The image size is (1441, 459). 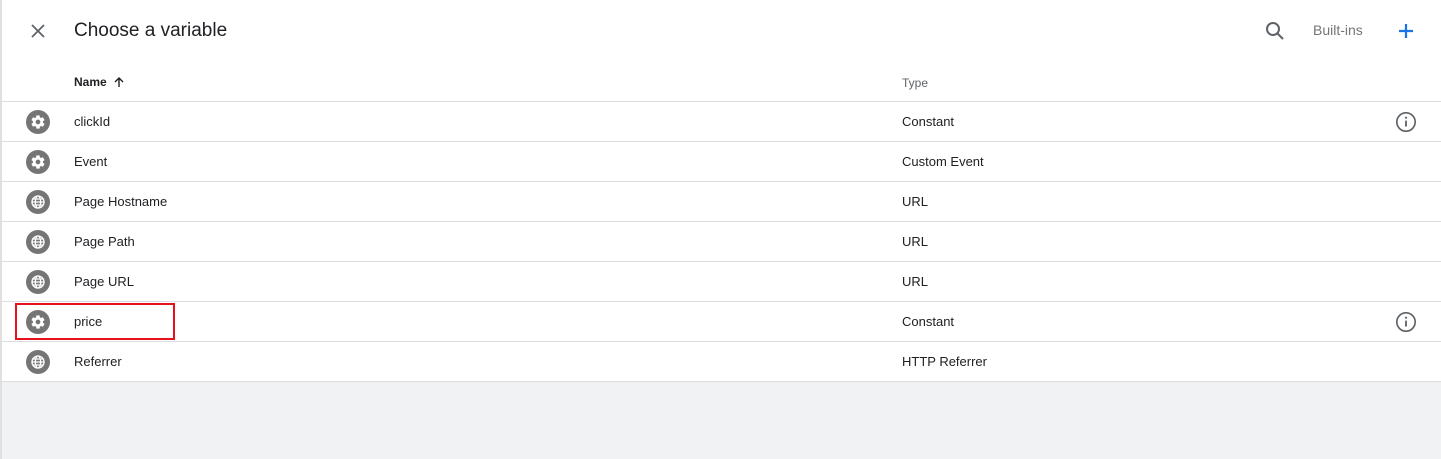 What do you see at coordinates (915, 83) in the screenshot?
I see `column-header-type: Type` at bounding box center [915, 83].